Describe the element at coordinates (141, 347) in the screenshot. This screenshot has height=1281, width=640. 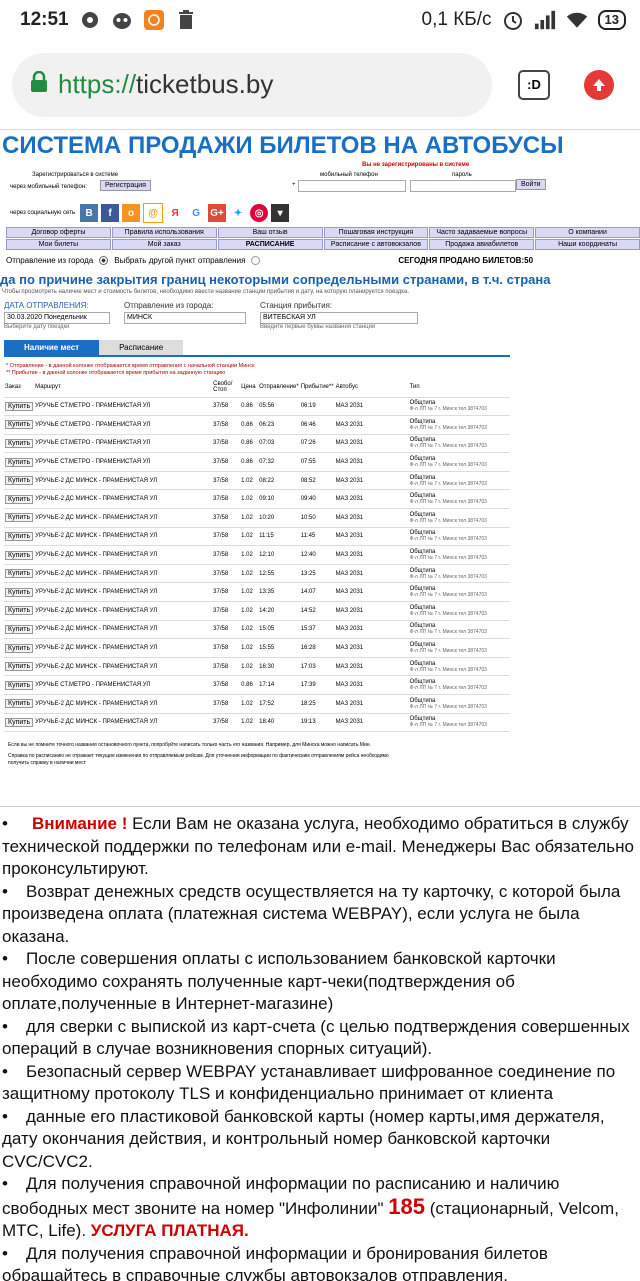
I see `tab-schedule: Расписание` at that location.